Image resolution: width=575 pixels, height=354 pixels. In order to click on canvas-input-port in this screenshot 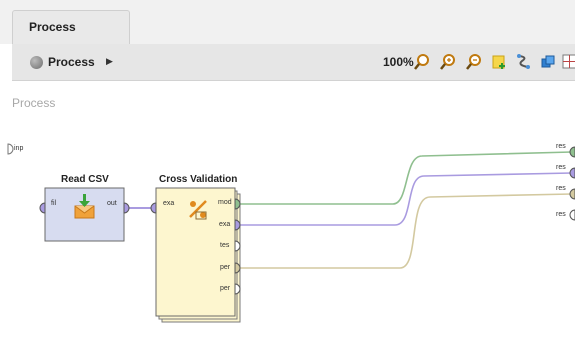, I will do `click(10, 149)`.